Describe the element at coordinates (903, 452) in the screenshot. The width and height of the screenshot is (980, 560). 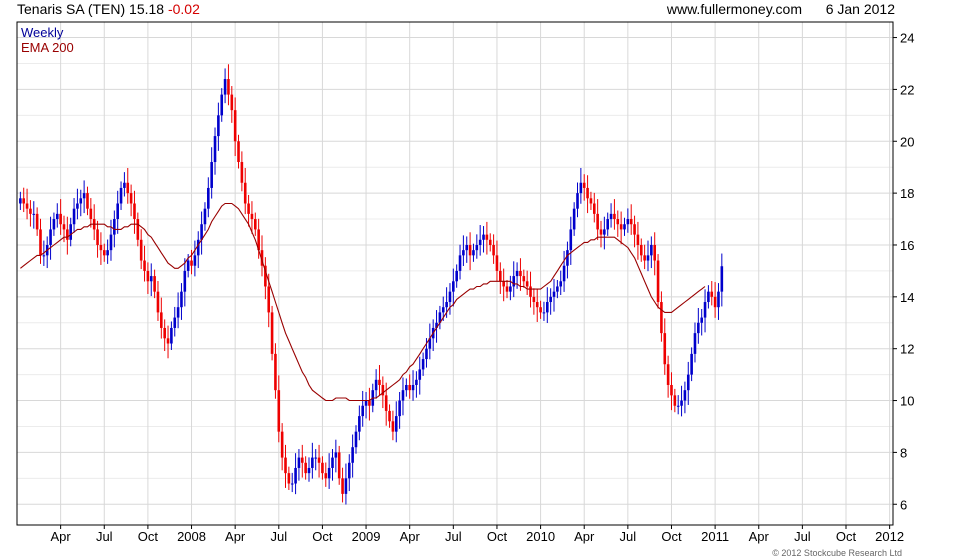
I see `y-tick-label: 8` at that location.